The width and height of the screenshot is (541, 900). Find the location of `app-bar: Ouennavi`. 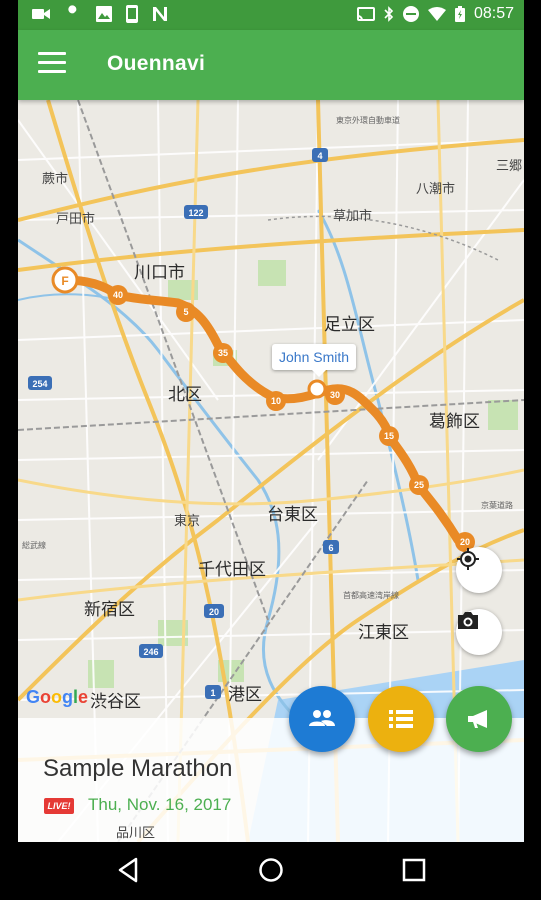

app-bar: Ouennavi is located at coordinates (271, 65).